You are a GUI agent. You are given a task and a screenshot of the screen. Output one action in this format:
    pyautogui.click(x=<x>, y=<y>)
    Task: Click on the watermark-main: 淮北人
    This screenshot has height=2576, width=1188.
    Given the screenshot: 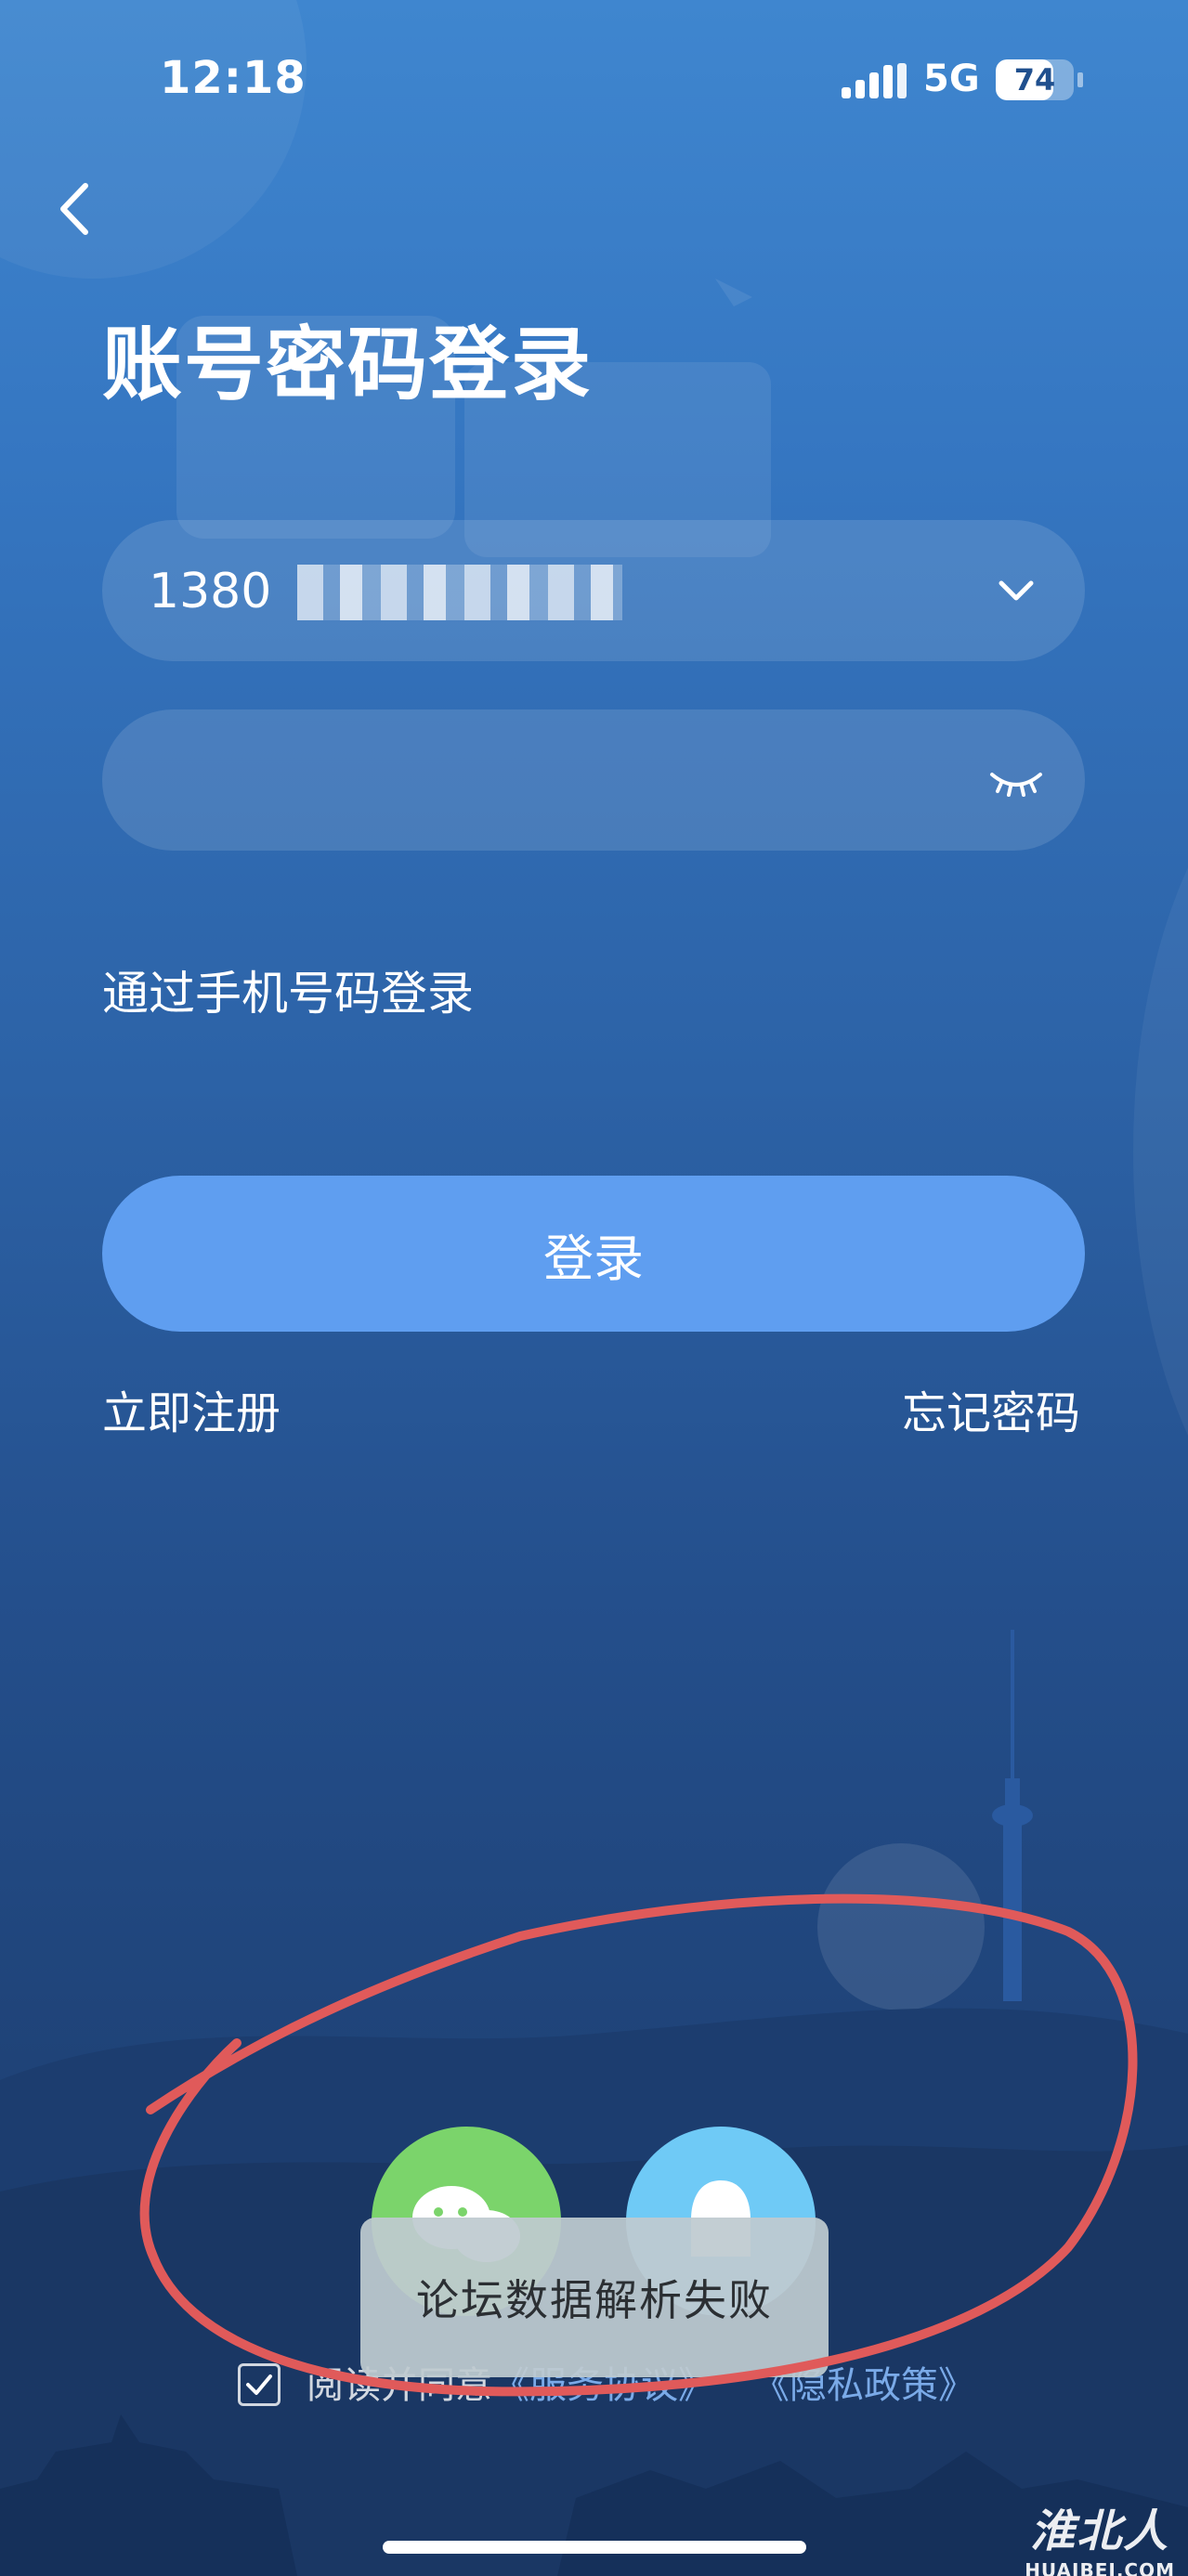 What is the action you would take?
    pyautogui.click(x=1100, y=2531)
    